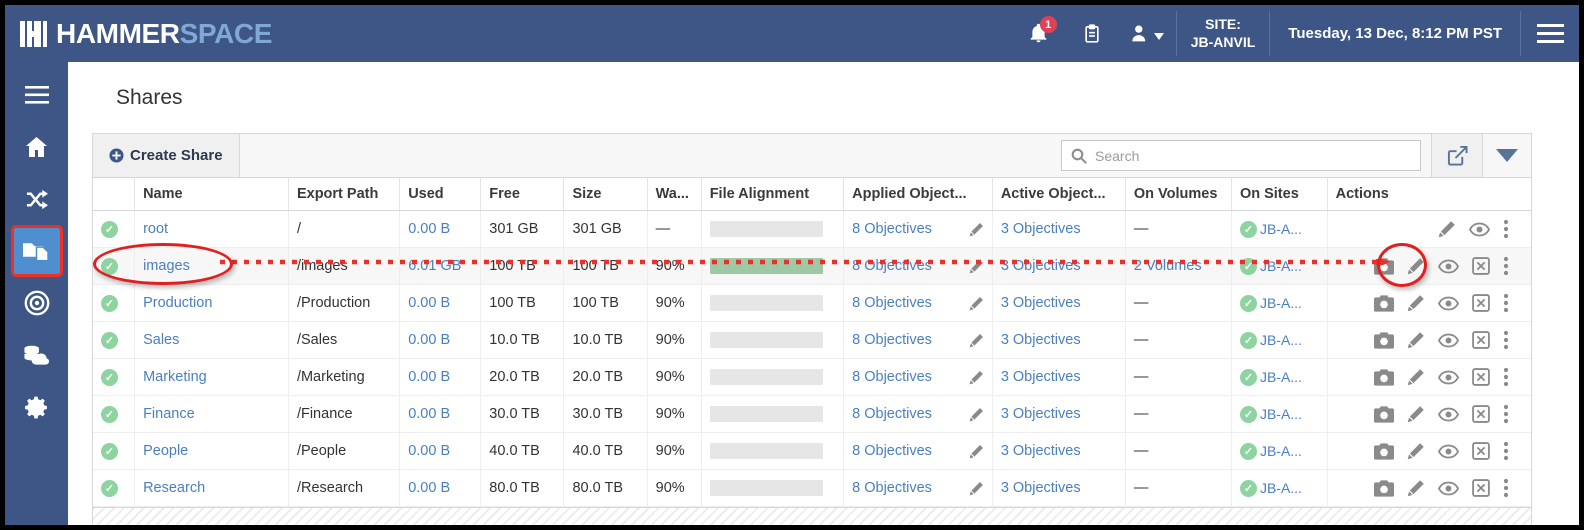 Image resolution: width=1584 pixels, height=530 pixels. I want to click on sidebar-item-menu-toggle, so click(37, 95).